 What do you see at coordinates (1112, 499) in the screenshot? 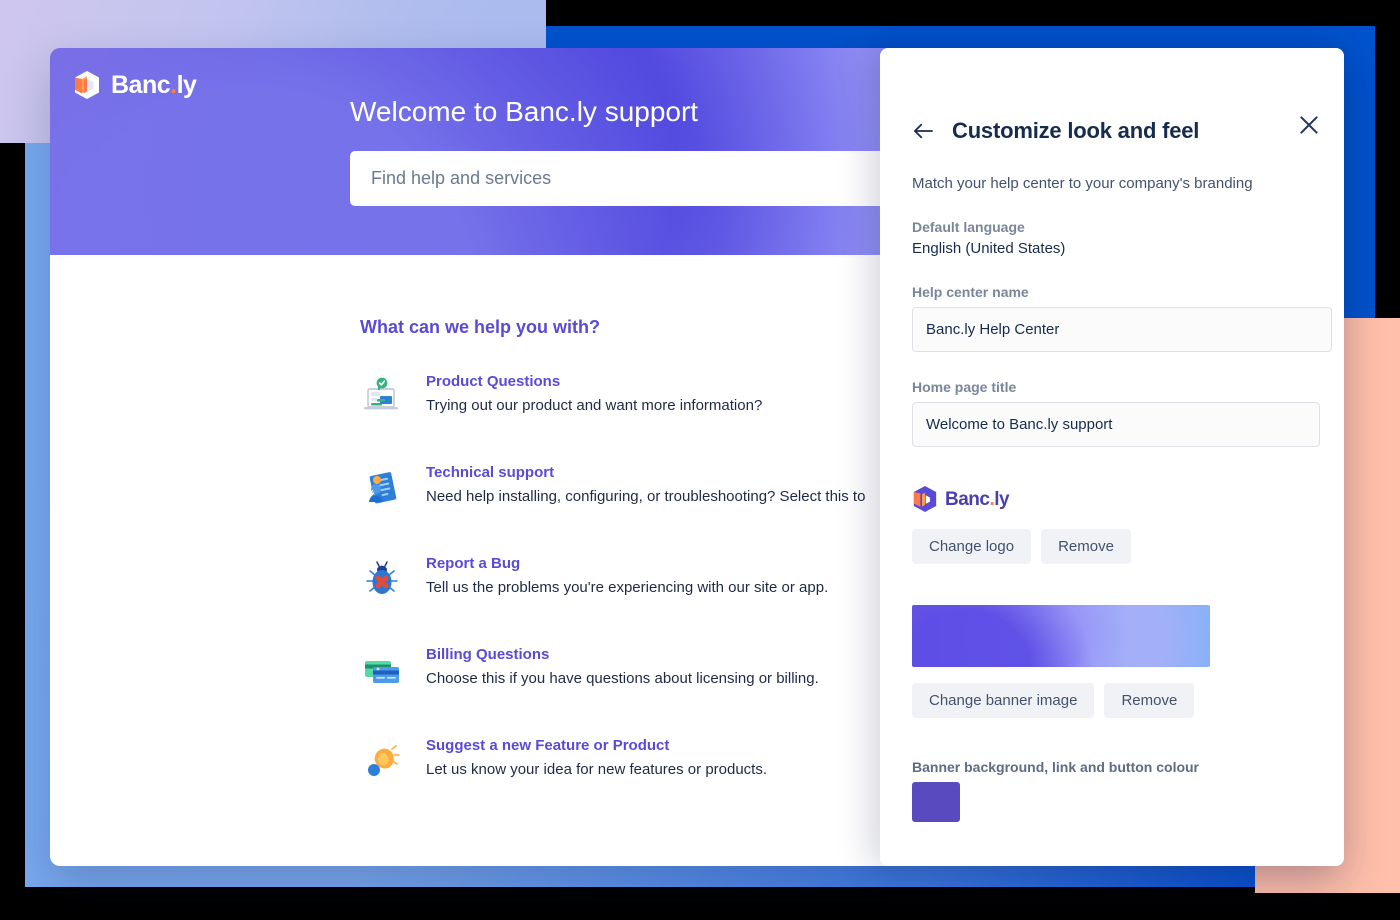
I see `panel-logo-preview: Banc.ly` at bounding box center [1112, 499].